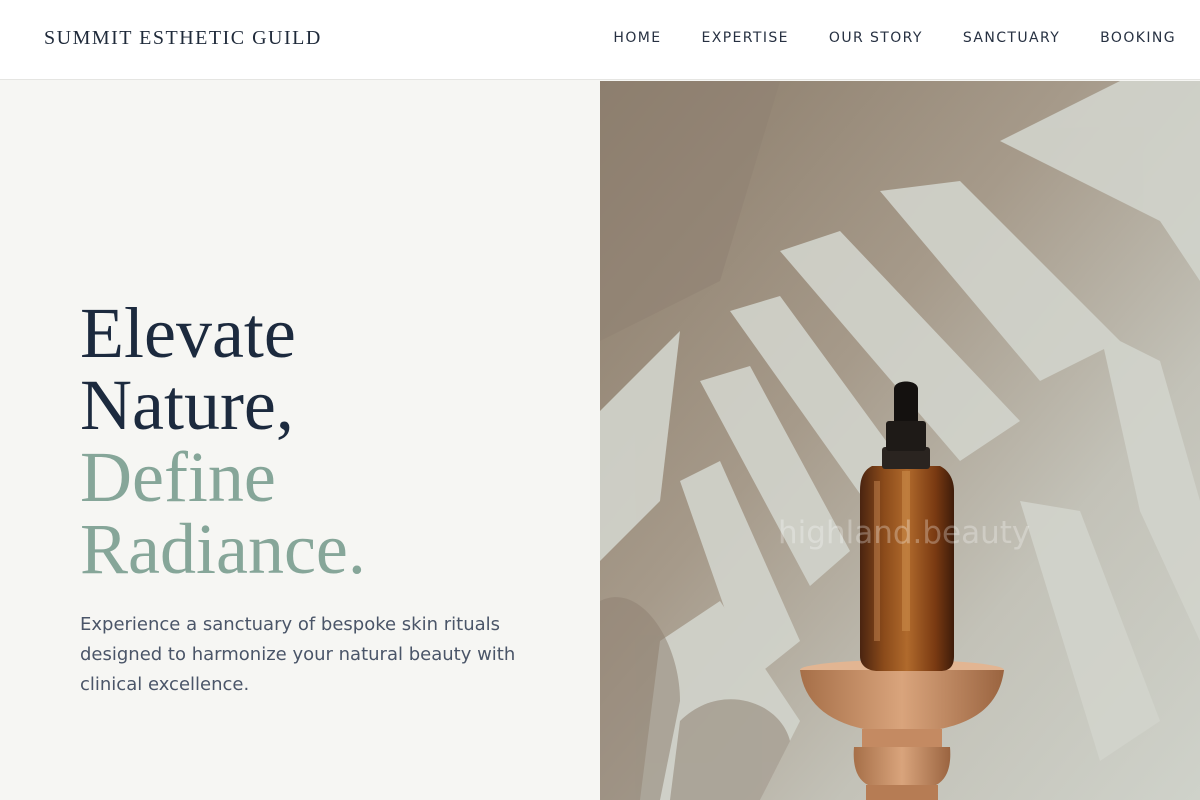 This screenshot has height=800, width=1200. Describe the element at coordinates (178, 477) in the screenshot. I see `headline-line-3: Define` at that location.